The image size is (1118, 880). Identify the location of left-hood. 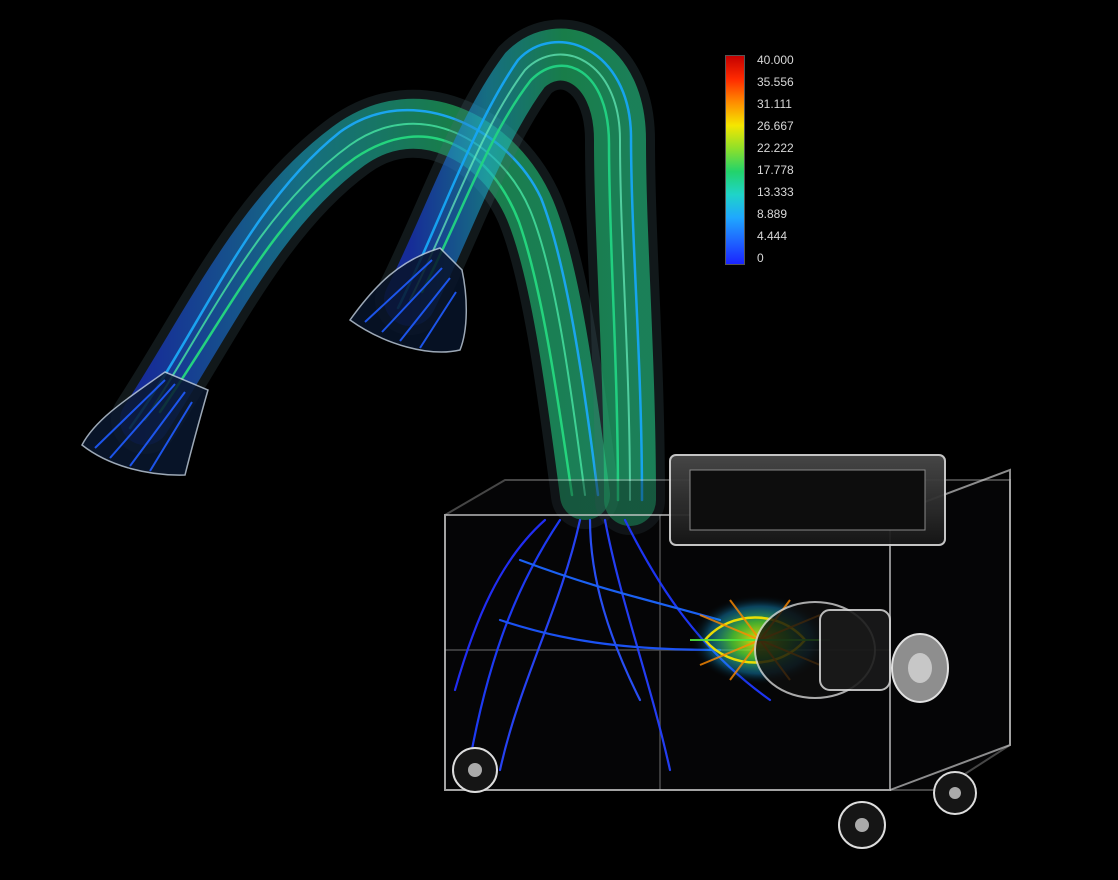
(145, 423).